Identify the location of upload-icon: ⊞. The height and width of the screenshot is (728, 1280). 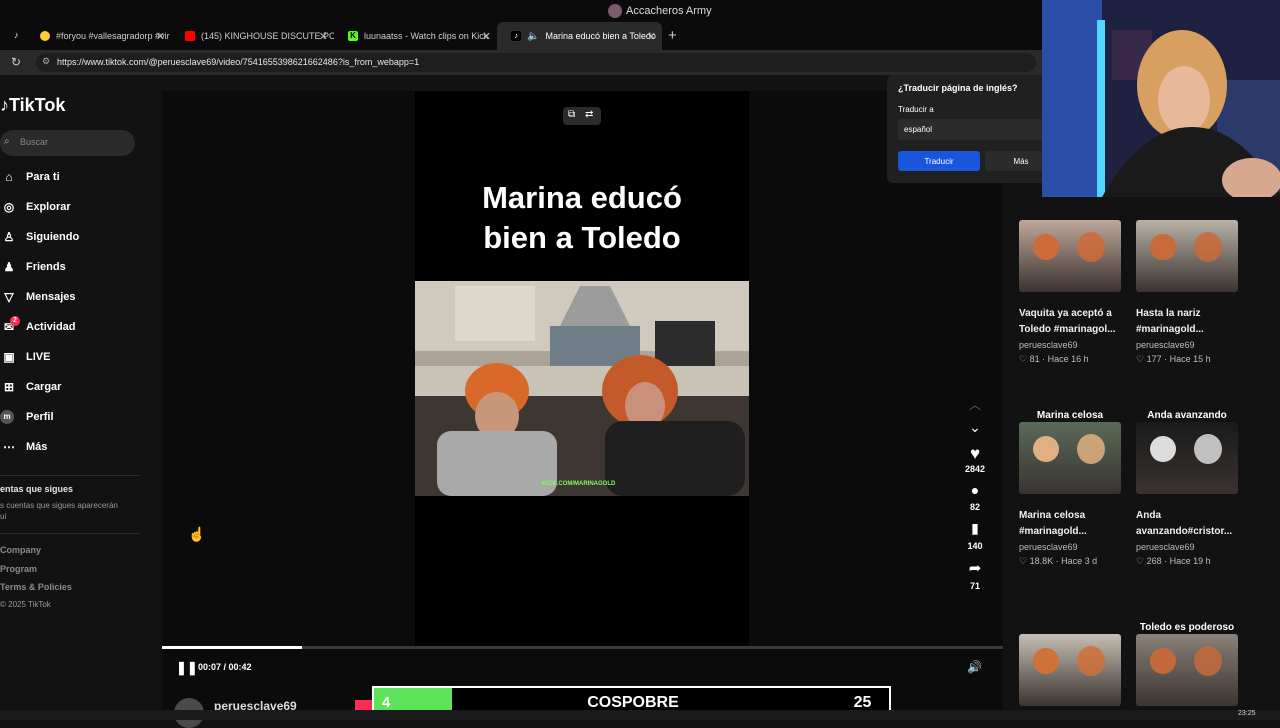
(9, 387).